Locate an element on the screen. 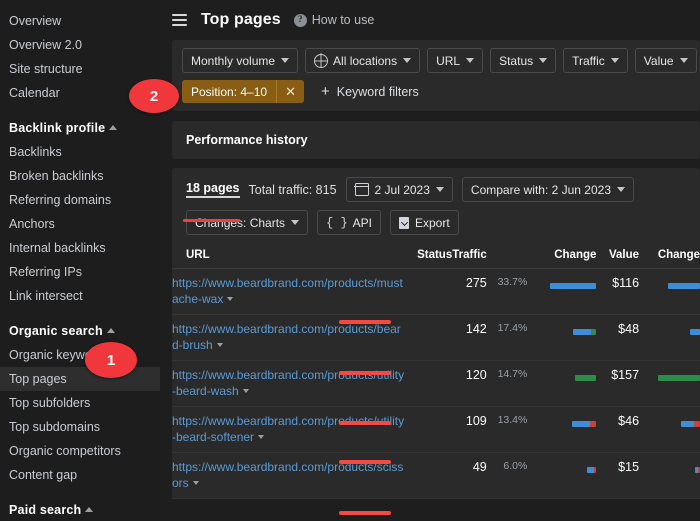 This screenshot has width=700, height=521. chevron-up-icon is located at coordinates (89, 509).